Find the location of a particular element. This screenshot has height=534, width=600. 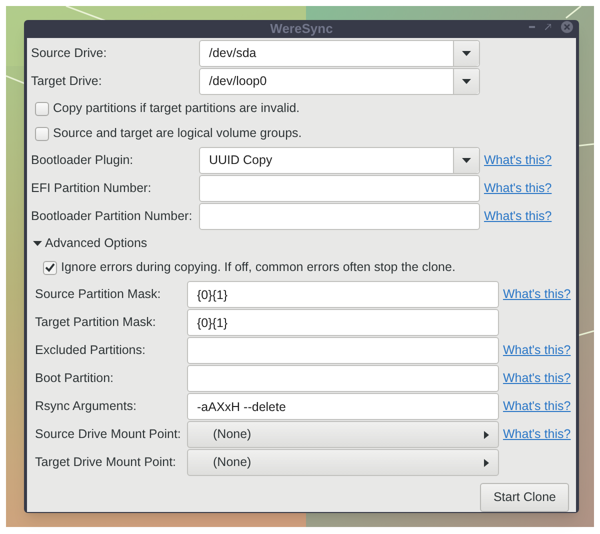

dropdown-field: /dev/sda is located at coordinates (339, 53).